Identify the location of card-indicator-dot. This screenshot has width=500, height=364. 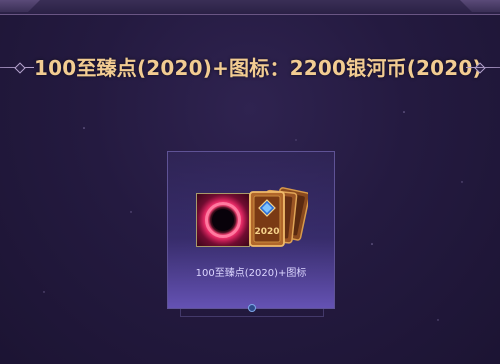
(252, 308).